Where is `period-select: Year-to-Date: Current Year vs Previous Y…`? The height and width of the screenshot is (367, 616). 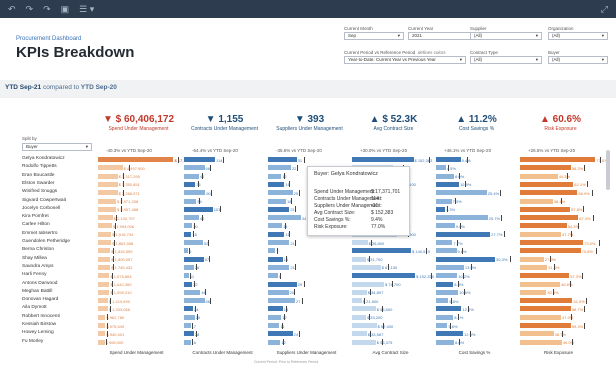
period-select: Year-to-Date: Current Year vs Previous Y… is located at coordinates (405, 60).